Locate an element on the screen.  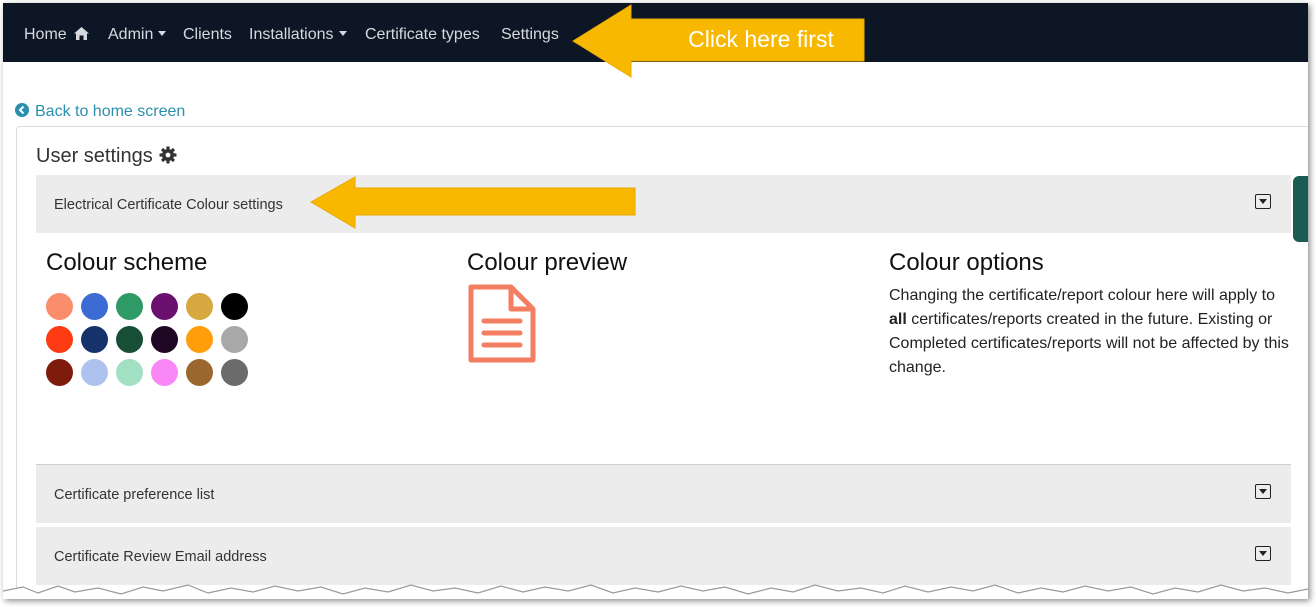
nav-label-certificate-types: Certificate types is located at coordinates (422, 34).